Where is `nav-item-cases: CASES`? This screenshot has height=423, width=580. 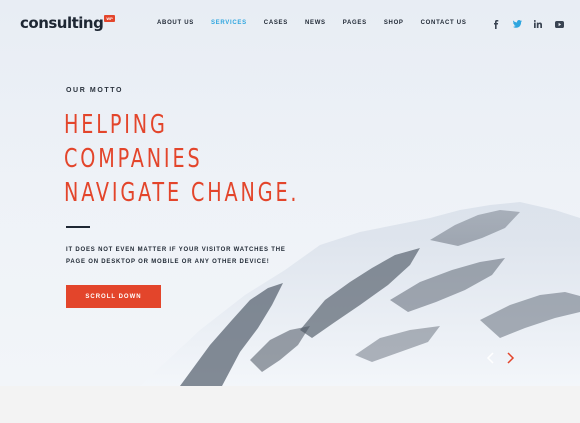
nav-item-cases: CASES is located at coordinates (276, 23).